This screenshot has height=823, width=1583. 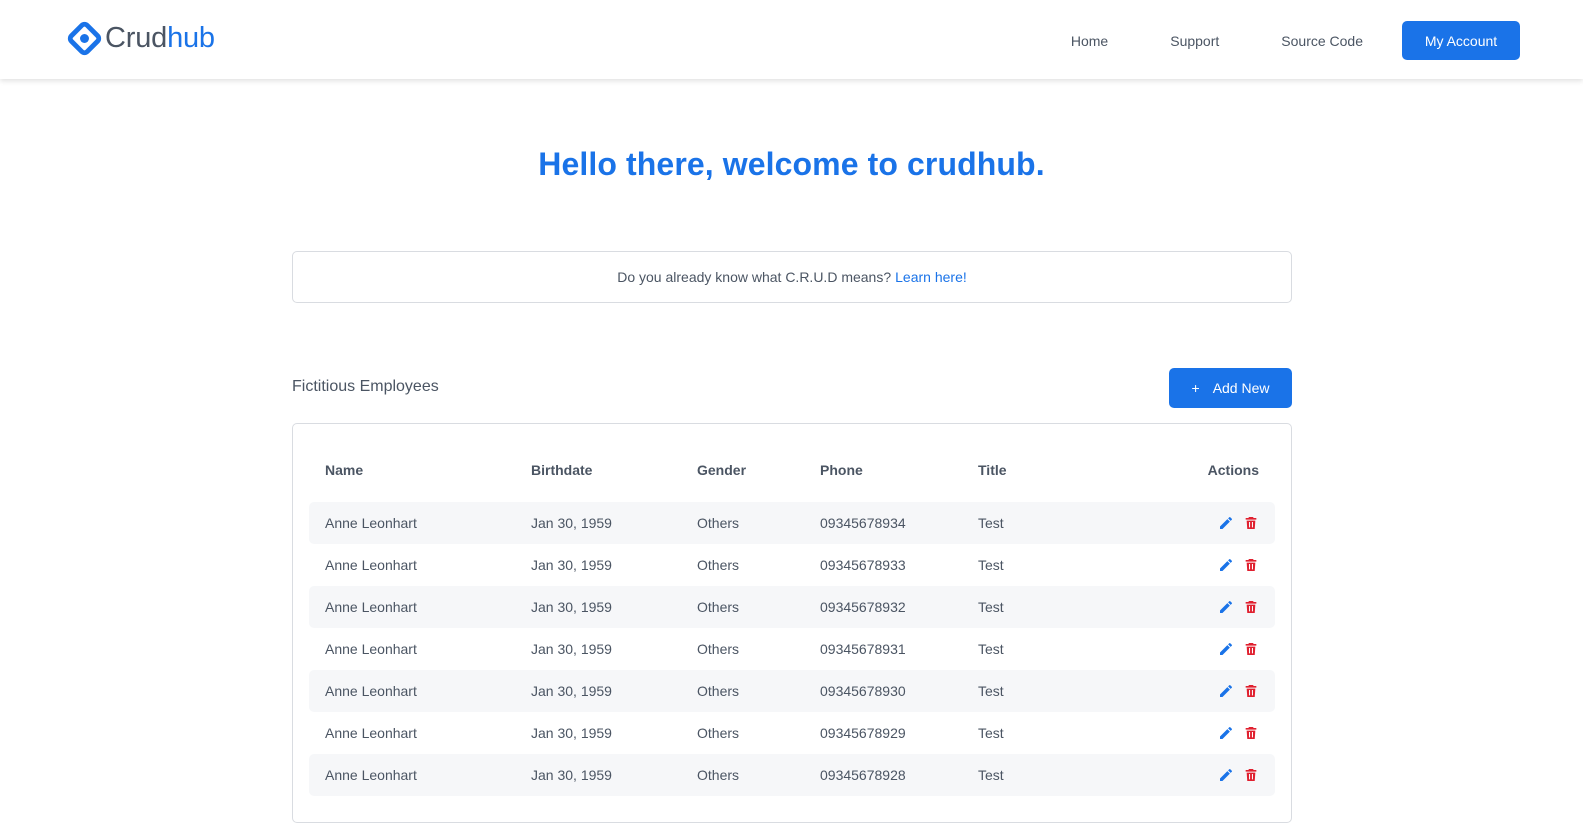 I want to click on brand-logo: Crudhub, so click(x=141, y=38).